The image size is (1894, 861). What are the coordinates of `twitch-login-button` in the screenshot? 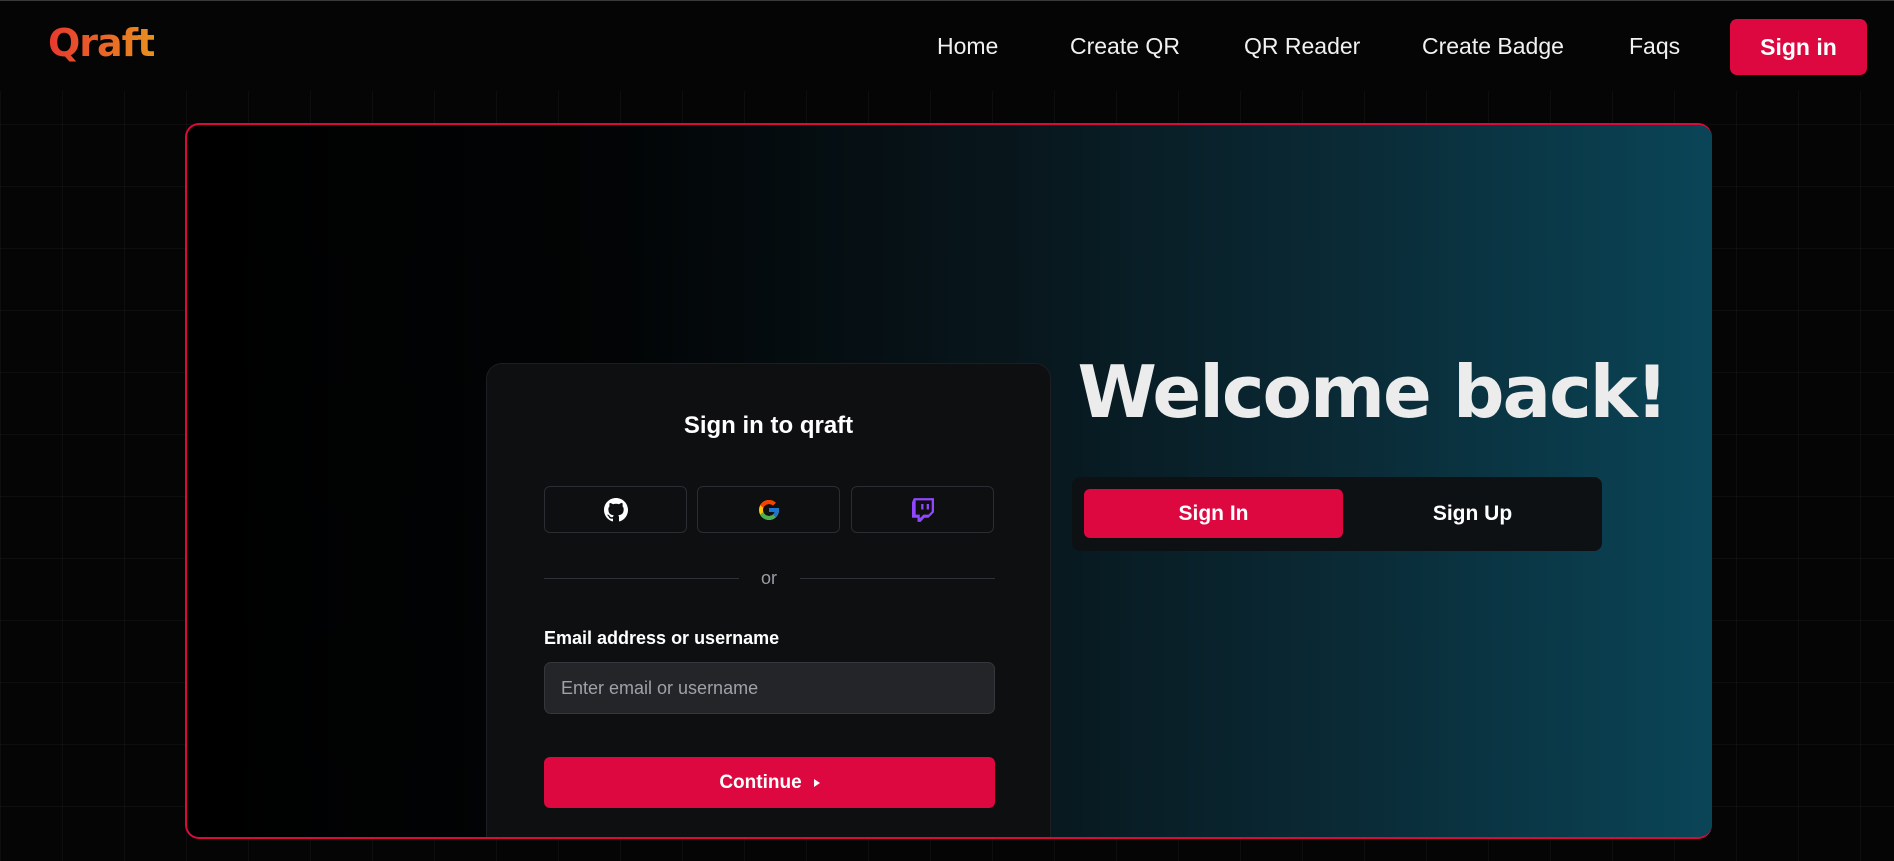 It's located at (922, 509).